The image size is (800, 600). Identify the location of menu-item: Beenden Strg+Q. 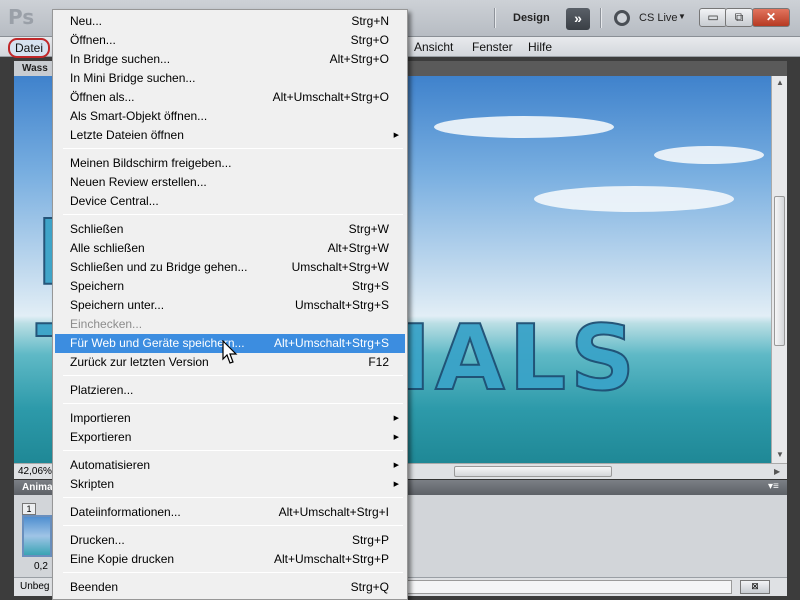
(230, 587).